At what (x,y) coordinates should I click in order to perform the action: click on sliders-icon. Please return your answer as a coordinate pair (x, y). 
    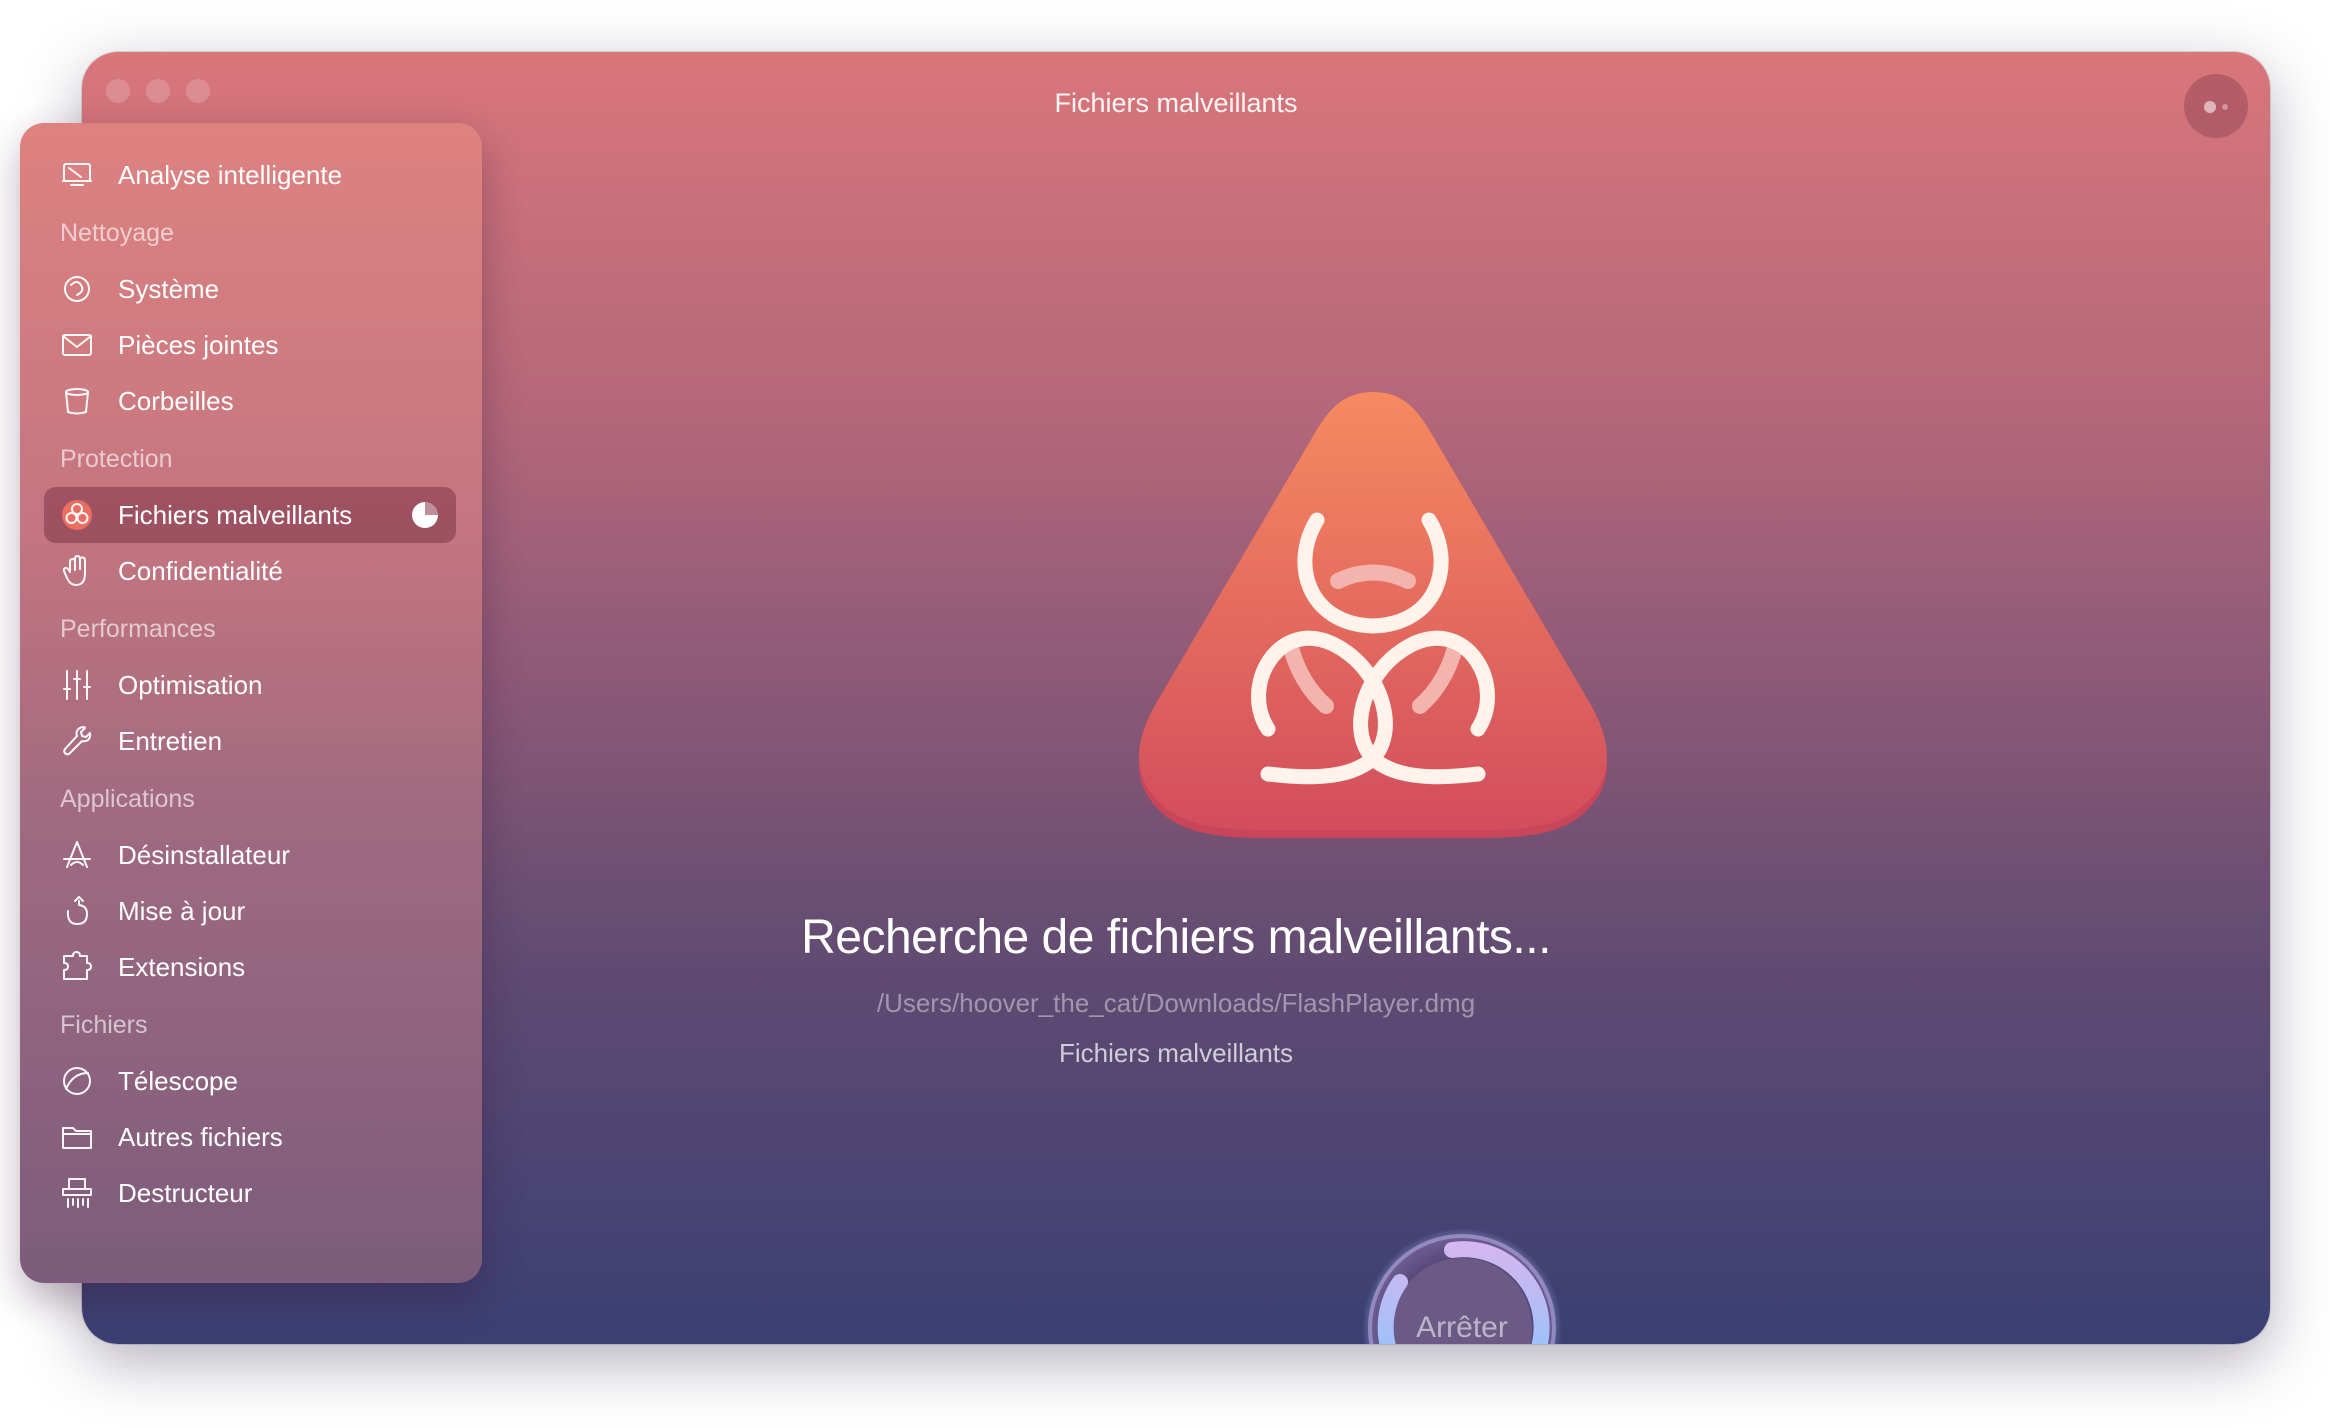
    Looking at the image, I should click on (77, 685).